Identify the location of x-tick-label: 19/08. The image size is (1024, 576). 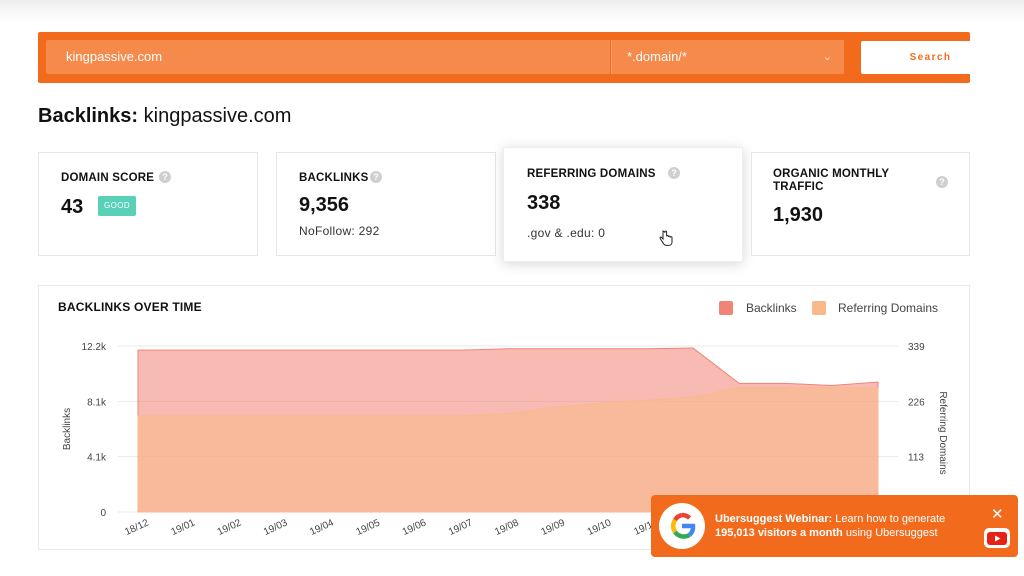
(507, 527).